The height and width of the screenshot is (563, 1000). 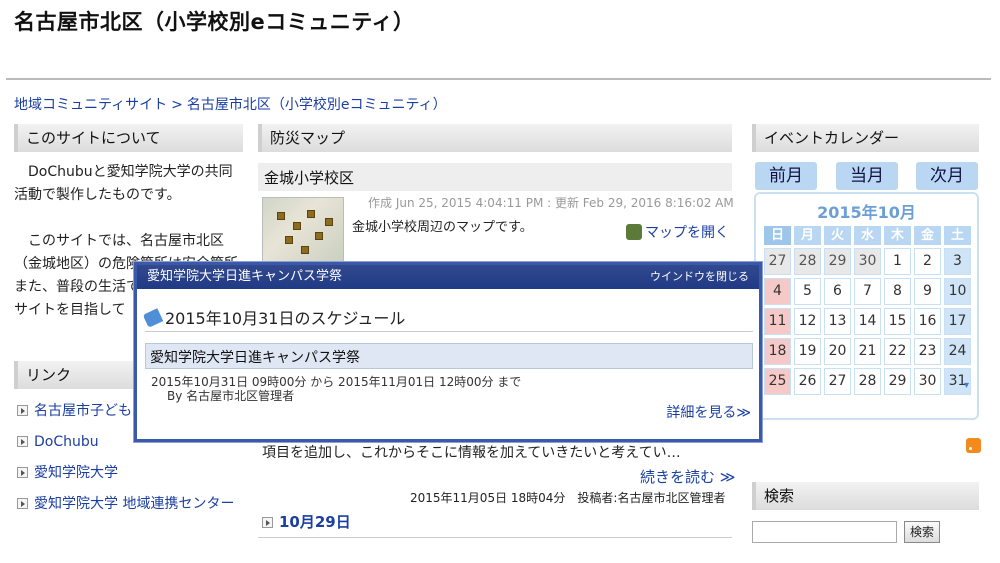 What do you see at coordinates (315, 522) in the screenshot?
I see `post-title-label: 10月29日` at bounding box center [315, 522].